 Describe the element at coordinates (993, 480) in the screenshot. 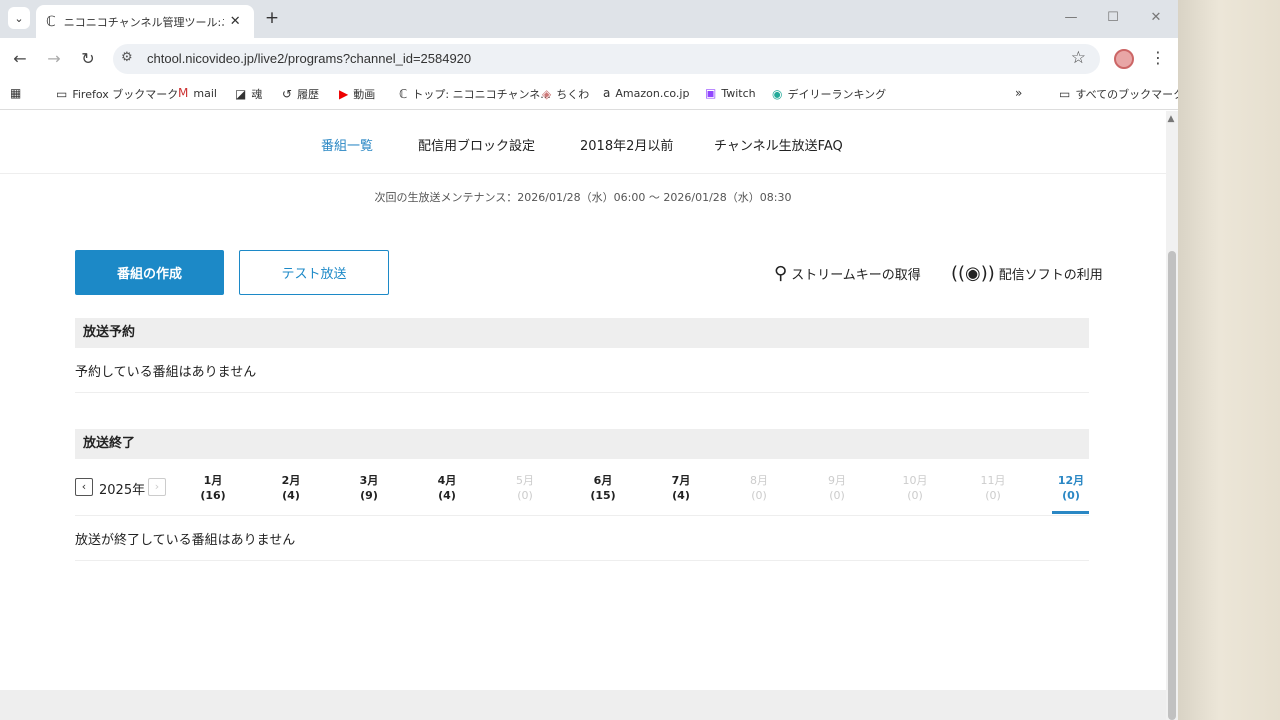

I see `month-label: 11月` at that location.